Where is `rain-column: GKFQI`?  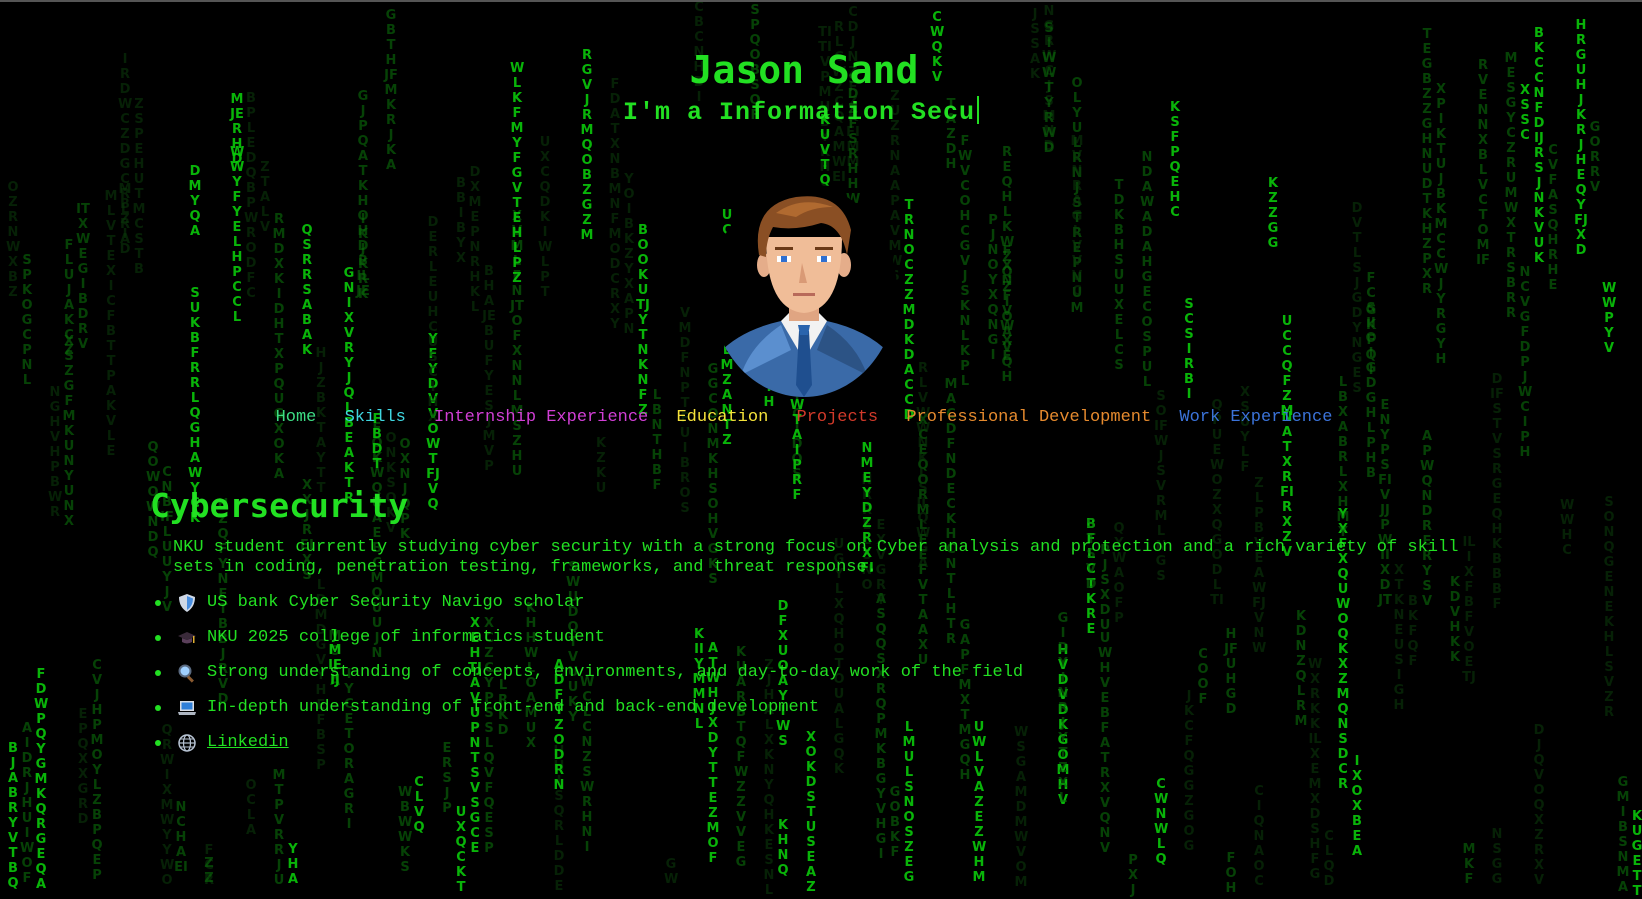
rain-column: GKFQI is located at coordinates (1371, 340).